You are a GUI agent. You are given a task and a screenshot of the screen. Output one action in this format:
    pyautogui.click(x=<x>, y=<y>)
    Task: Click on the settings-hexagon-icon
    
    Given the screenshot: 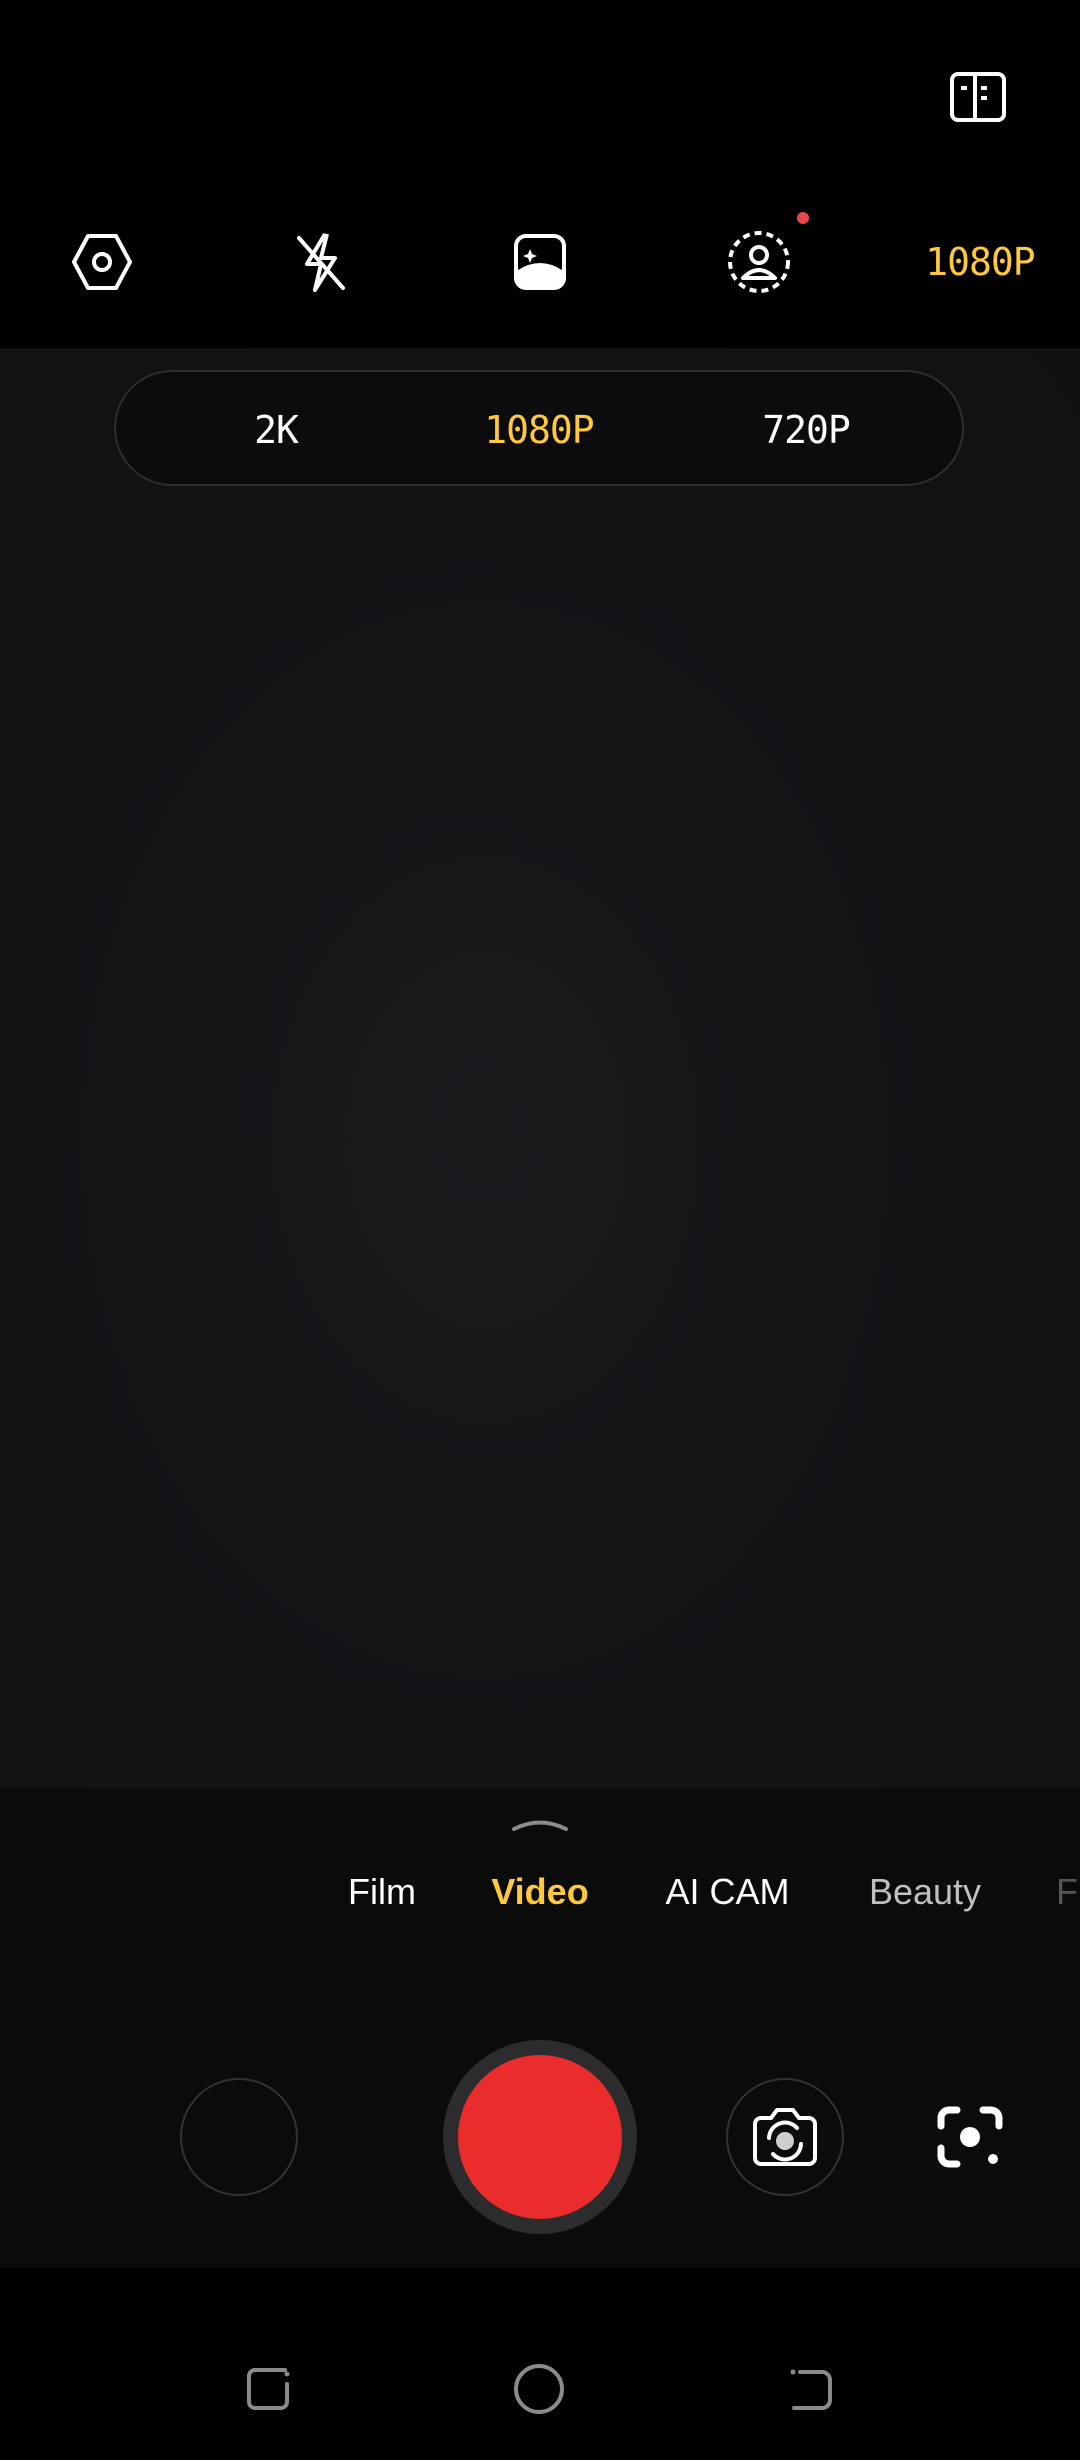 What is the action you would take?
    pyautogui.click(x=102, y=262)
    